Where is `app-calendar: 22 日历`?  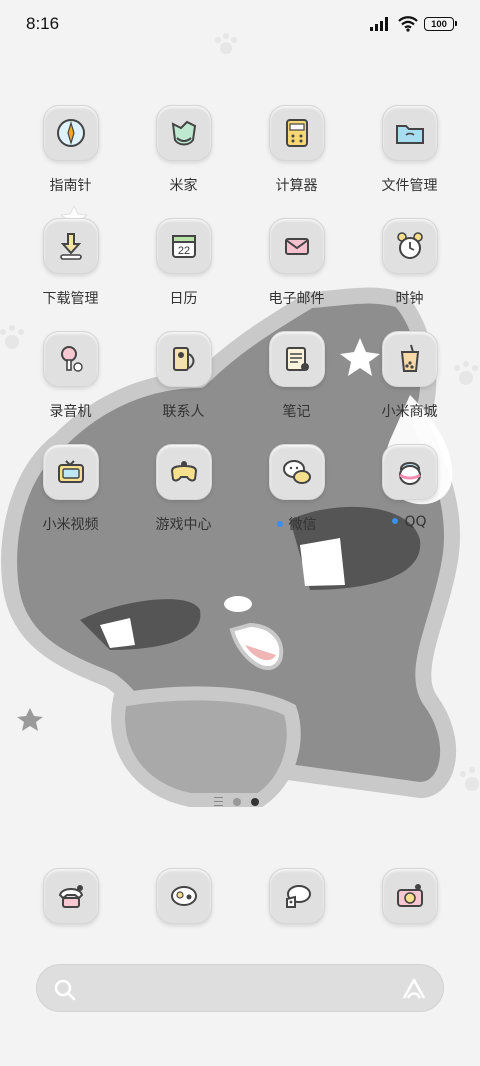 app-calendar: 22 日历 is located at coordinates (183, 263).